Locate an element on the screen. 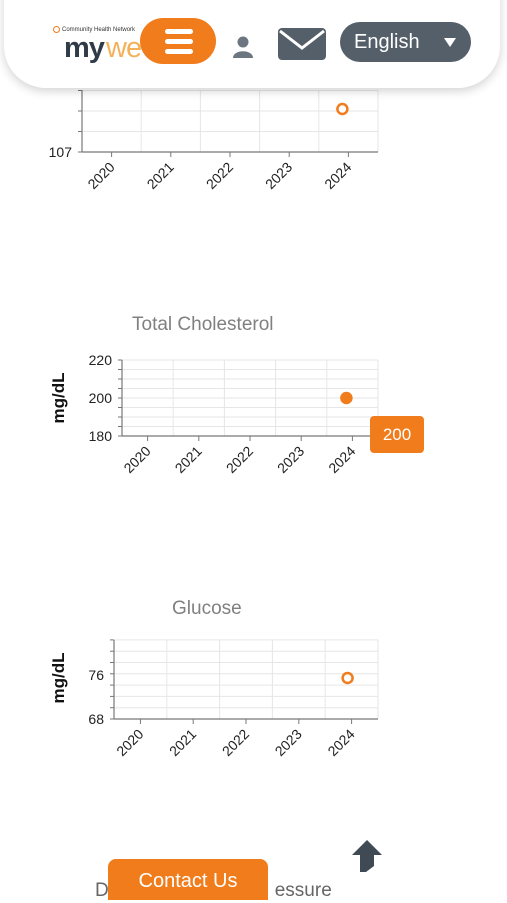 This screenshot has width=507, height=903. y-tick-label: 180 is located at coordinates (101, 436).